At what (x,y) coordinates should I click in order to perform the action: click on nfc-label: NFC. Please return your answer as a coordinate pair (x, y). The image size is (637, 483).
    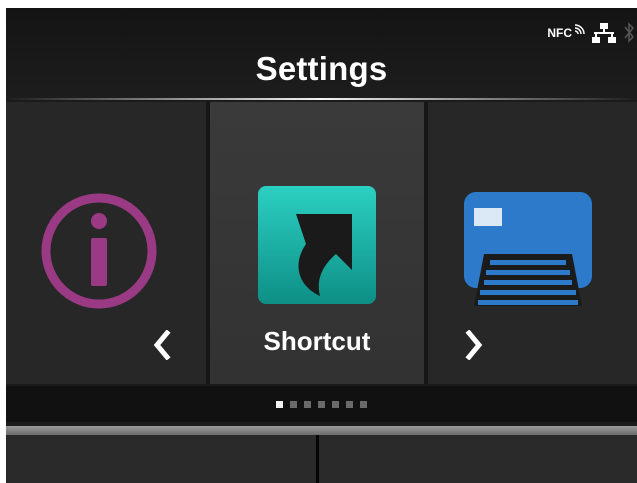
    Looking at the image, I should click on (559, 33).